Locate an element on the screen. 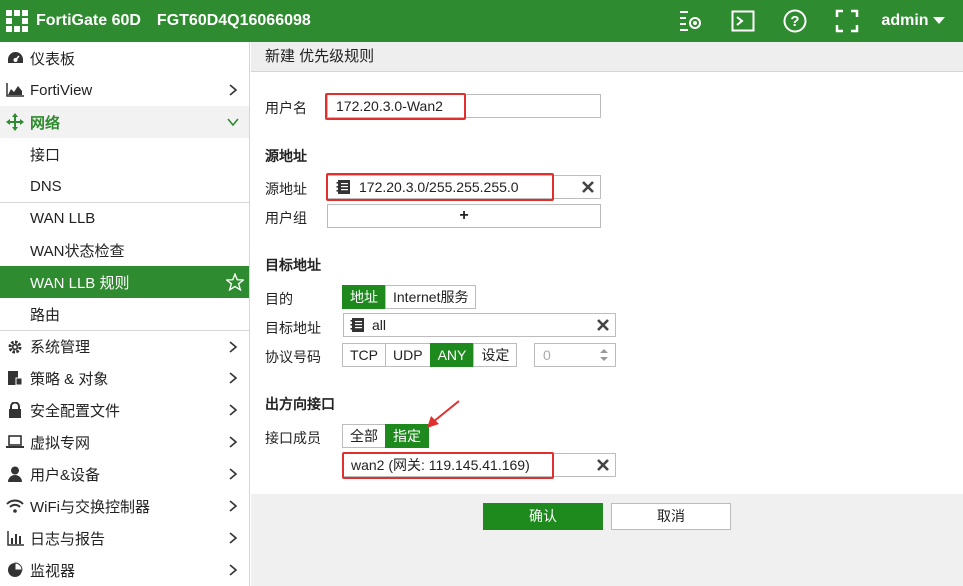 This screenshot has width=963, height=586. sidebar-item-security-profiles: 安全配置文件 is located at coordinates (124, 410).